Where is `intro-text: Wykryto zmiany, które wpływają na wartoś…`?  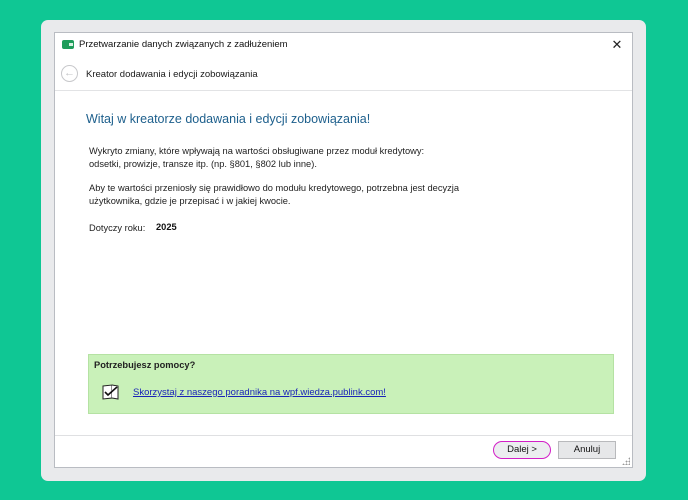 intro-text: Wykryto zmiany, które wpływają na wartoś… is located at coordinates (256, 158).